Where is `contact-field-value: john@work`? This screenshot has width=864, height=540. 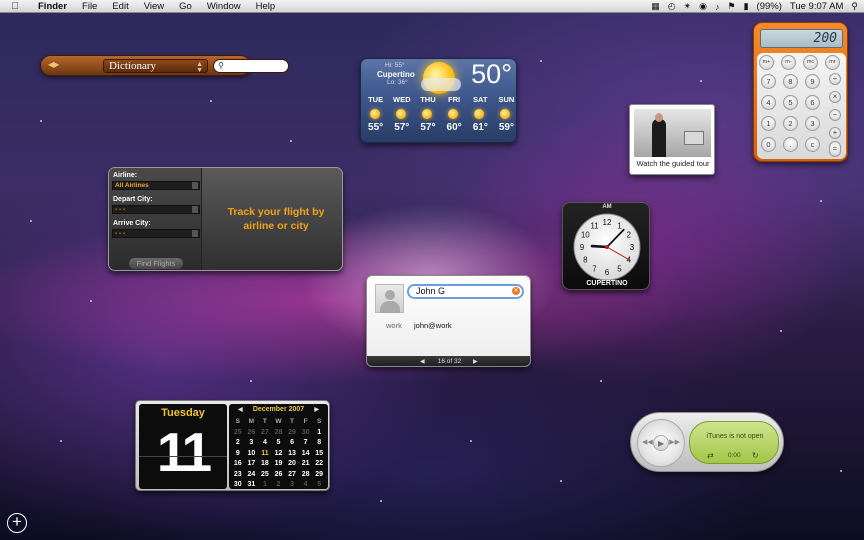 contact-field-value: john@work is located at coordinates (433, 325).